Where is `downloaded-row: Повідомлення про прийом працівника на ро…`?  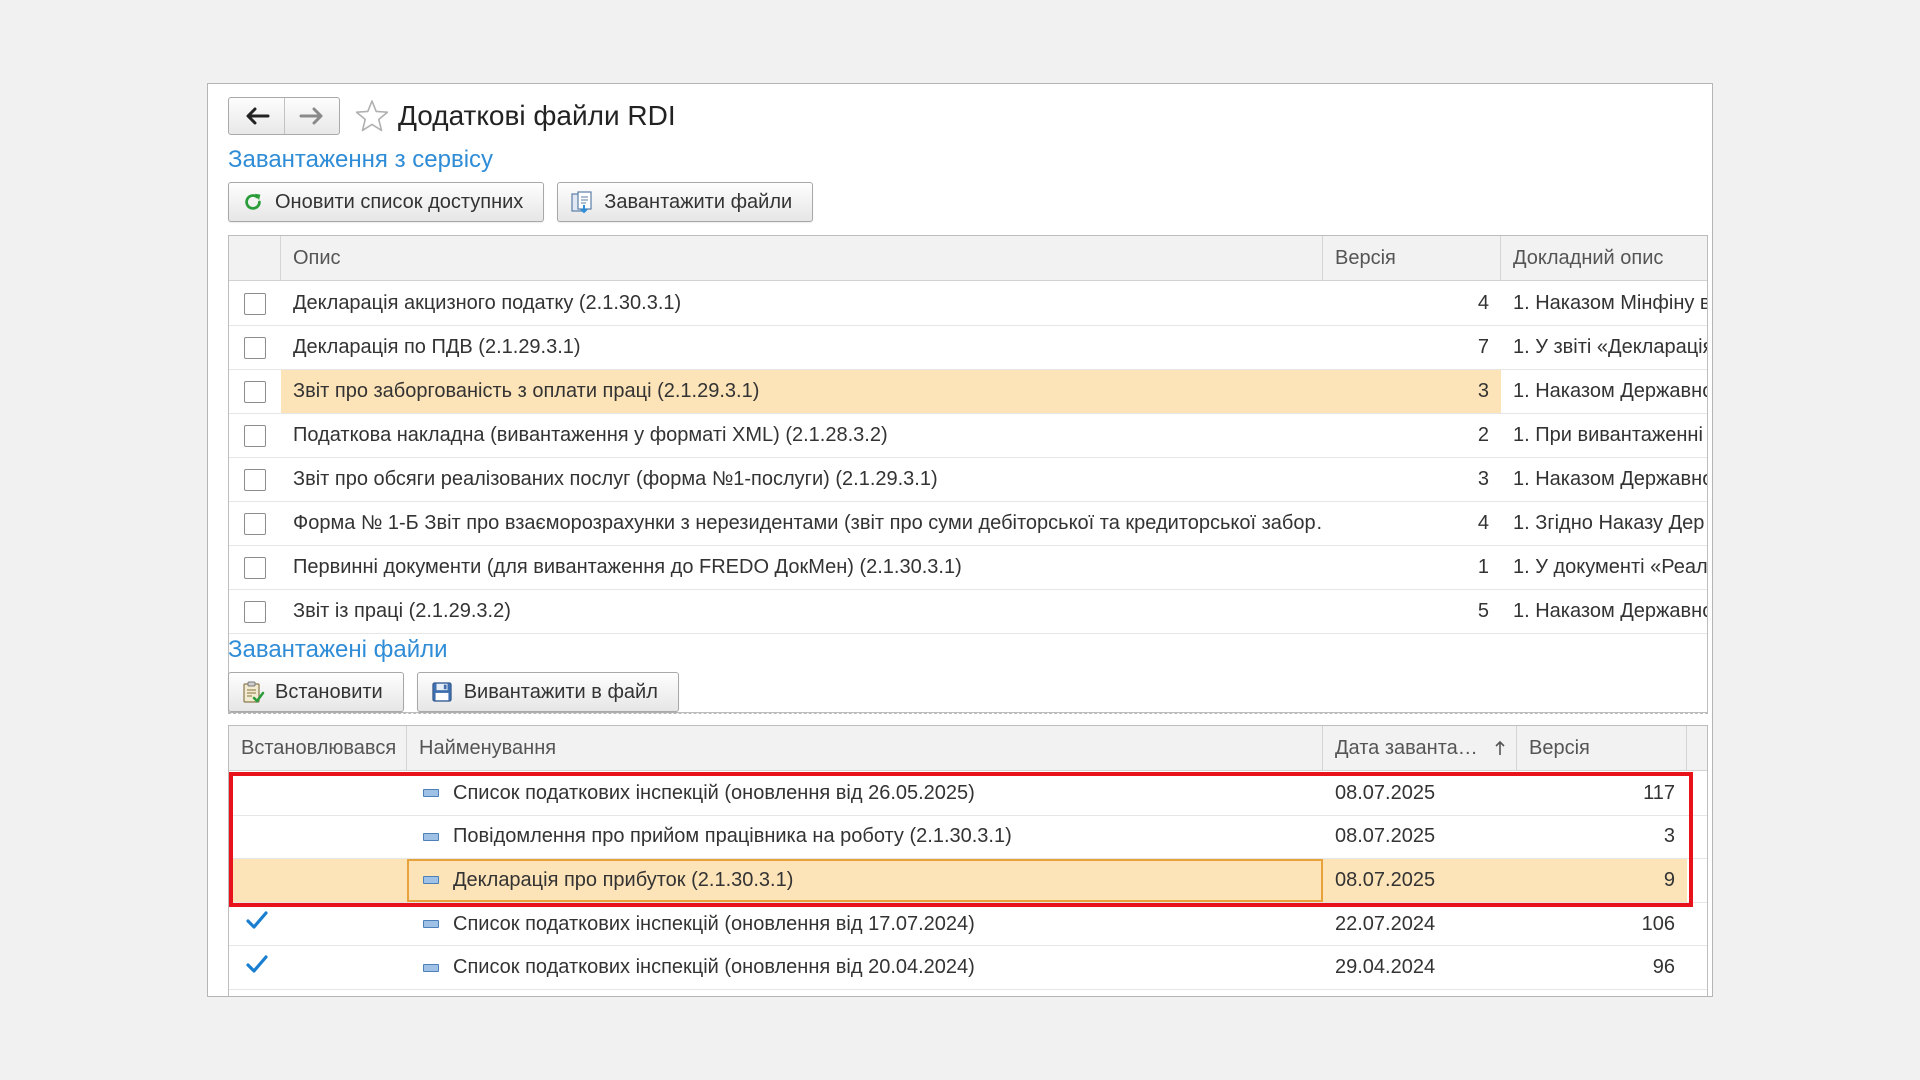
downloaded-row: Повідомлення про прийом працівника на ро… is located at coordinates (968, 838).